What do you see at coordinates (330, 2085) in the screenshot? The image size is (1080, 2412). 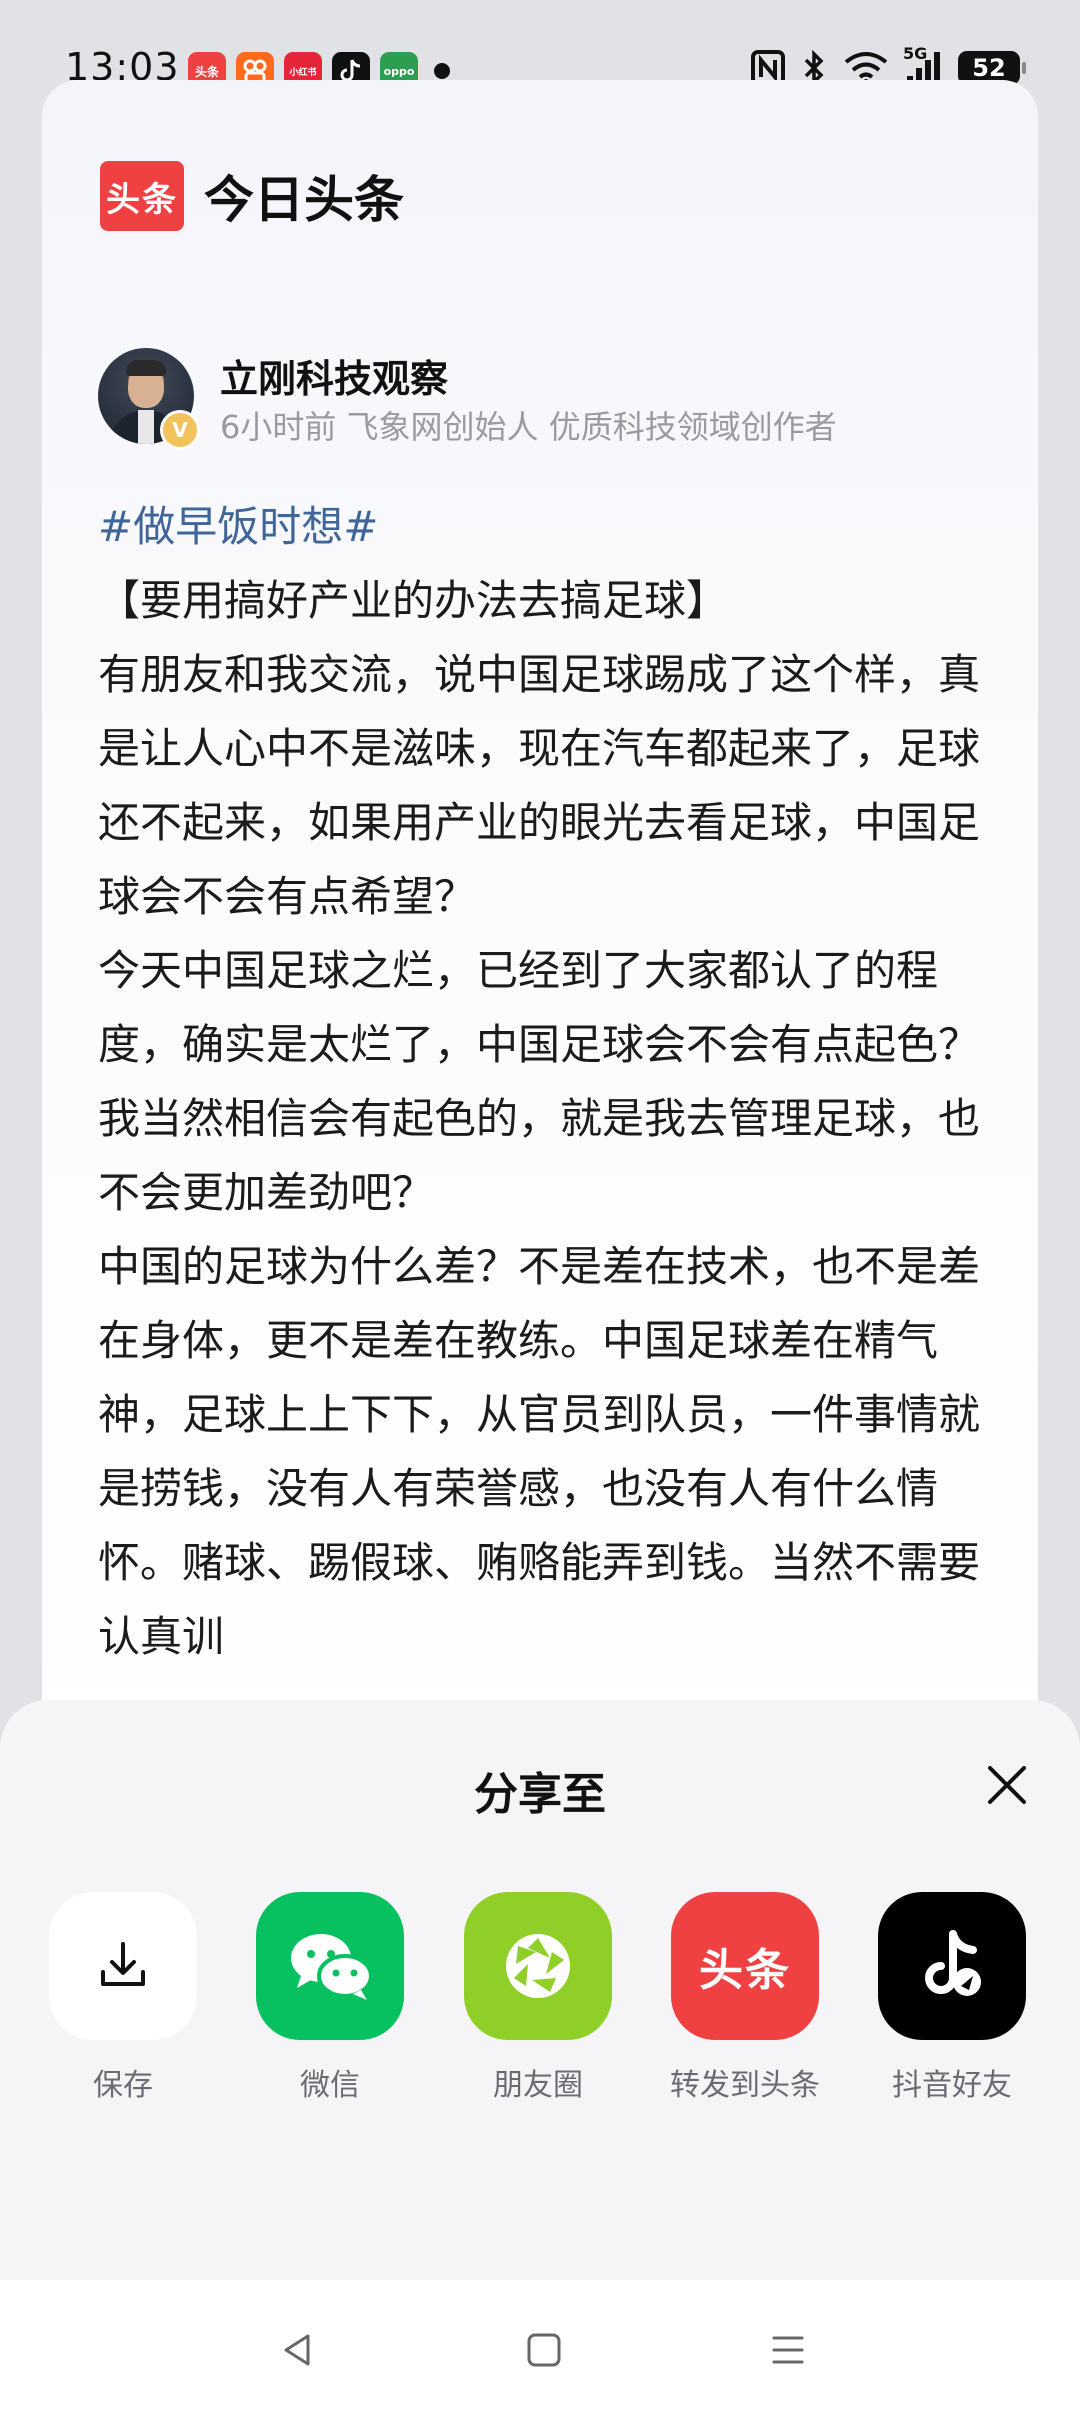 I see `share-label: 微信` at bounding box center [330, 2085].